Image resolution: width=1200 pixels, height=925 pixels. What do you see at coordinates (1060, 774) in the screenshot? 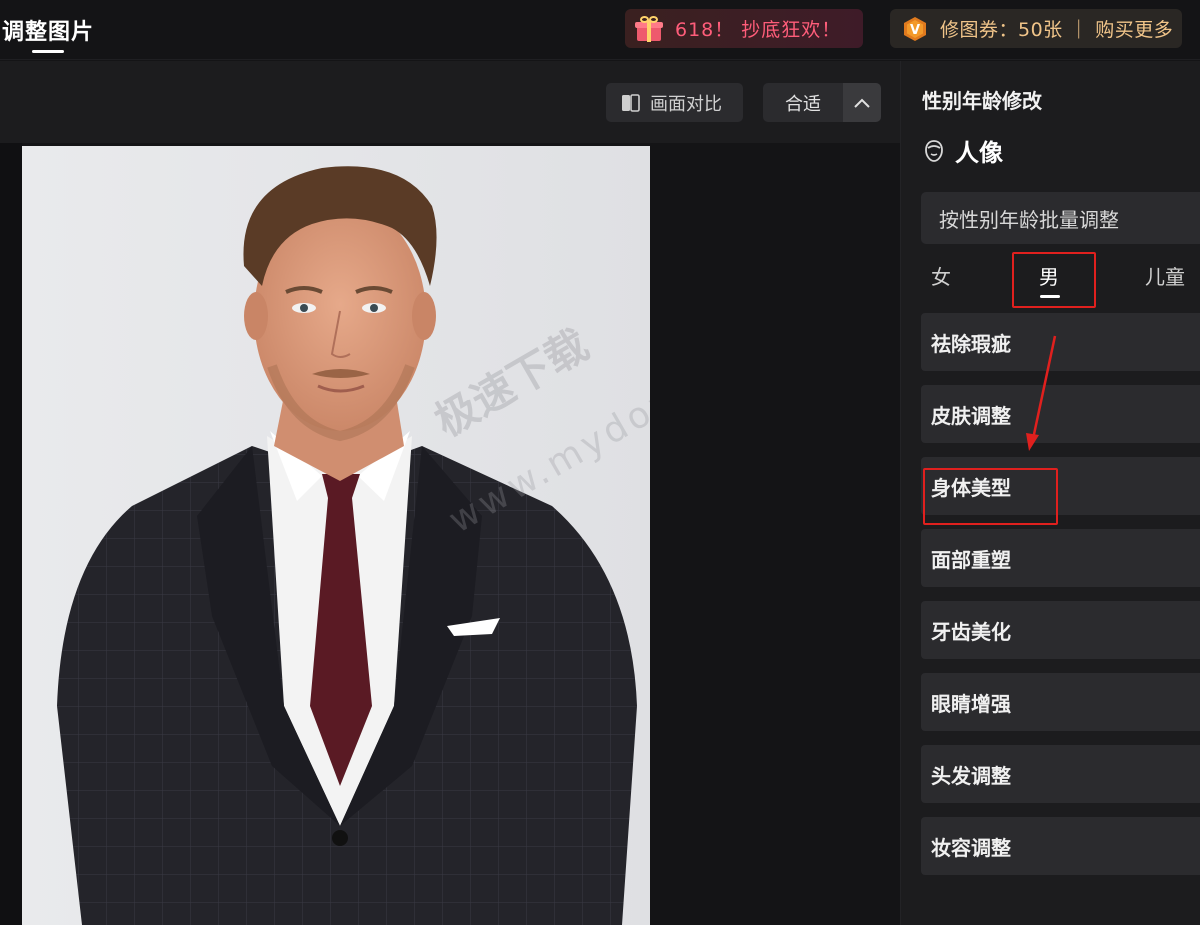
I see `item-hair-adjust: 头发调整` at bounding box center [1060, 774].